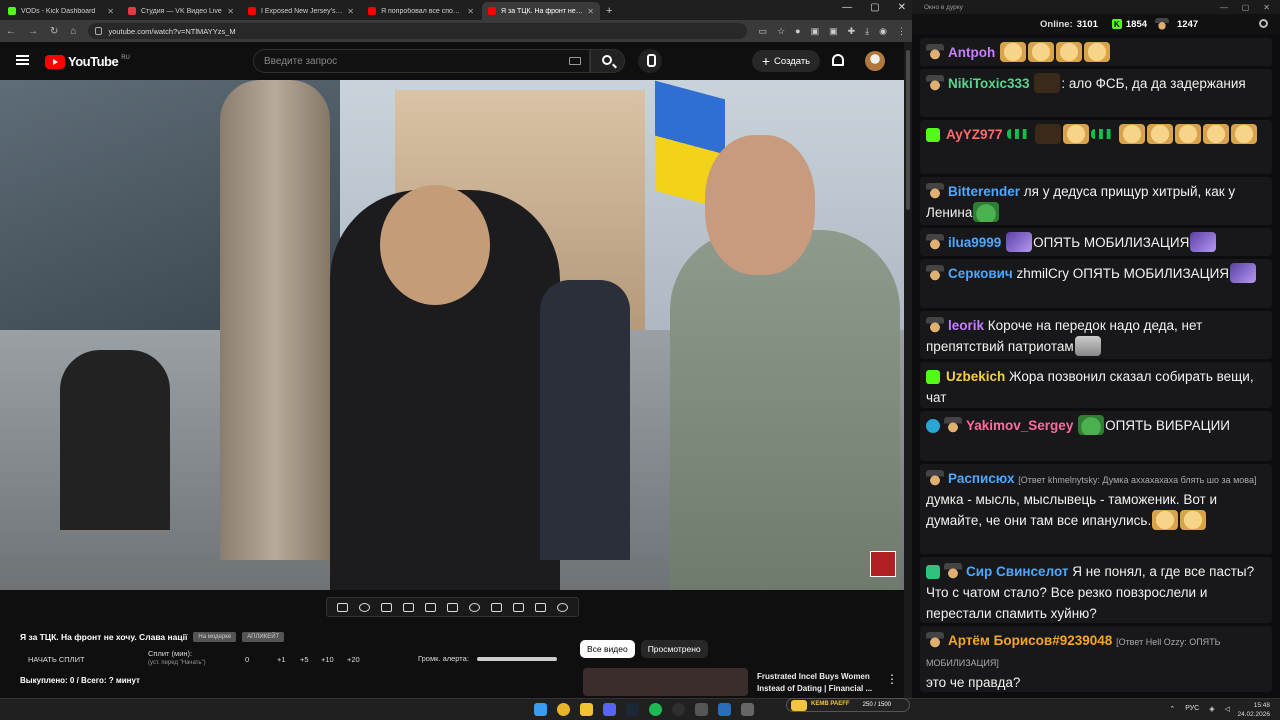  Describe the element at coordinates (87, 61) in the screenshot. I see `youtube-logo: YouTube RU` at that location.